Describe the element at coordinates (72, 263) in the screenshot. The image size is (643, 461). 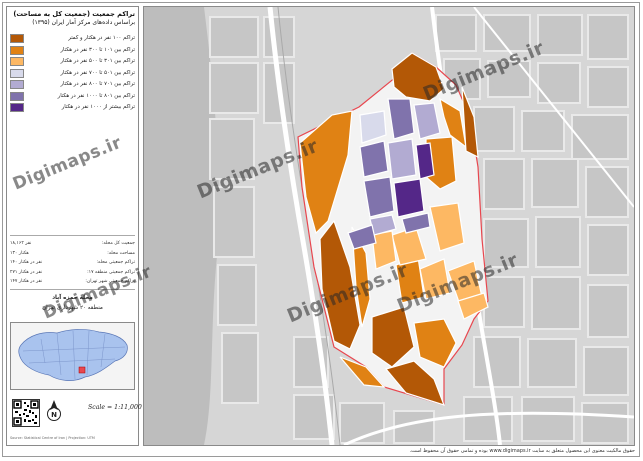
I see `stat-row: ۱۴۰ نفر در هکتار تراکم جمعیتی محله:` at that location.